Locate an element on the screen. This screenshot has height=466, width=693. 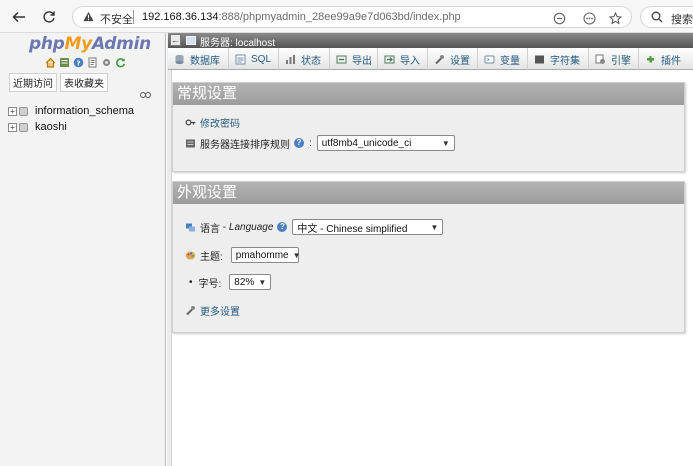
home-icon is located at coordinates (50, 62).